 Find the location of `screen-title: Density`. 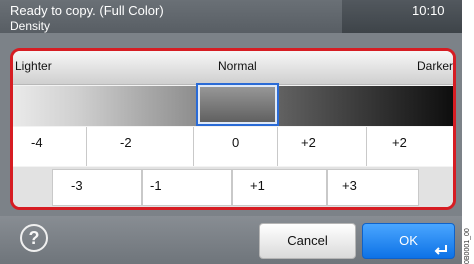

screen-title: Density is located at coordinates (30, 26).